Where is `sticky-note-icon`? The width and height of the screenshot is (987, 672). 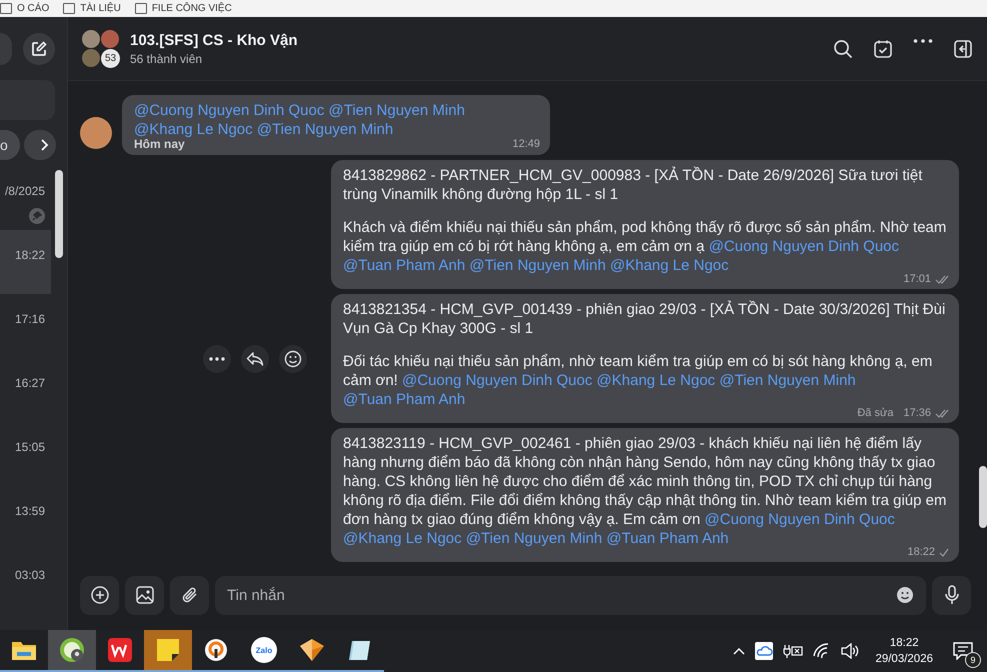
sticky-note-icon is located at coordinates (168, 650).